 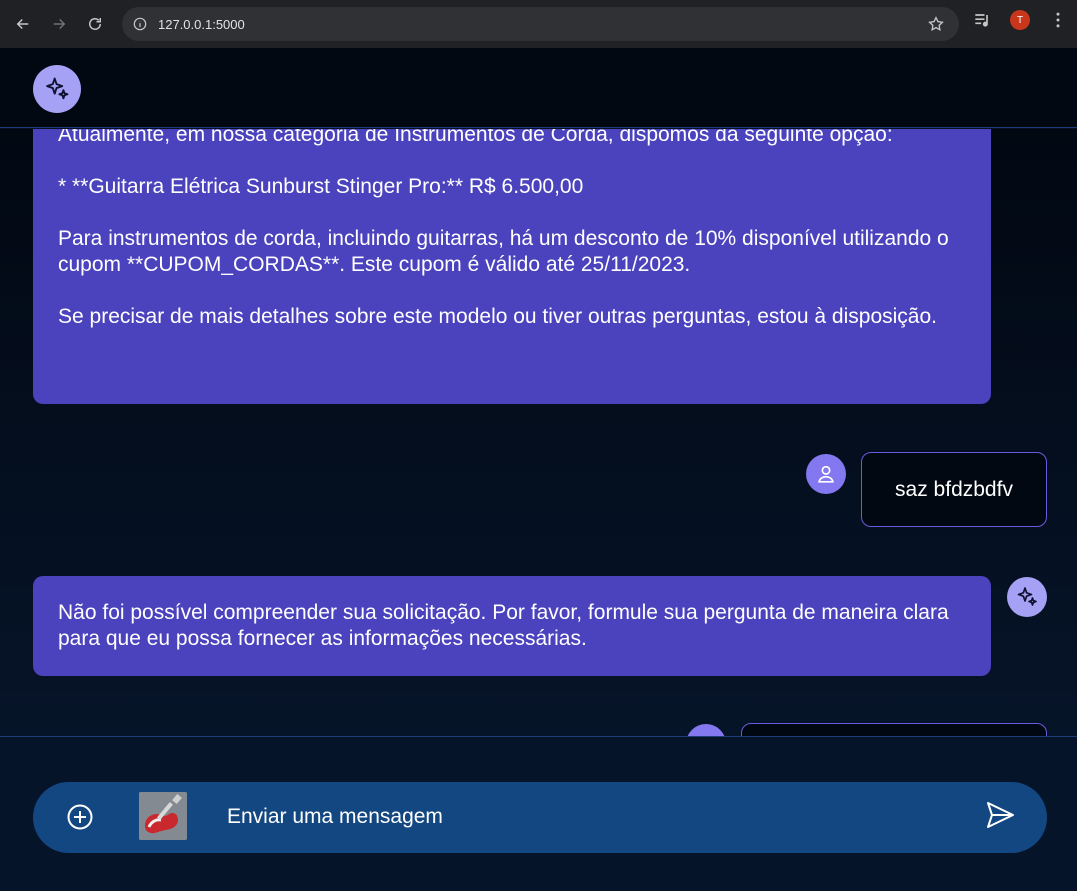 I want to click on attached-image-thumbnail, so click(x=163, y=816).